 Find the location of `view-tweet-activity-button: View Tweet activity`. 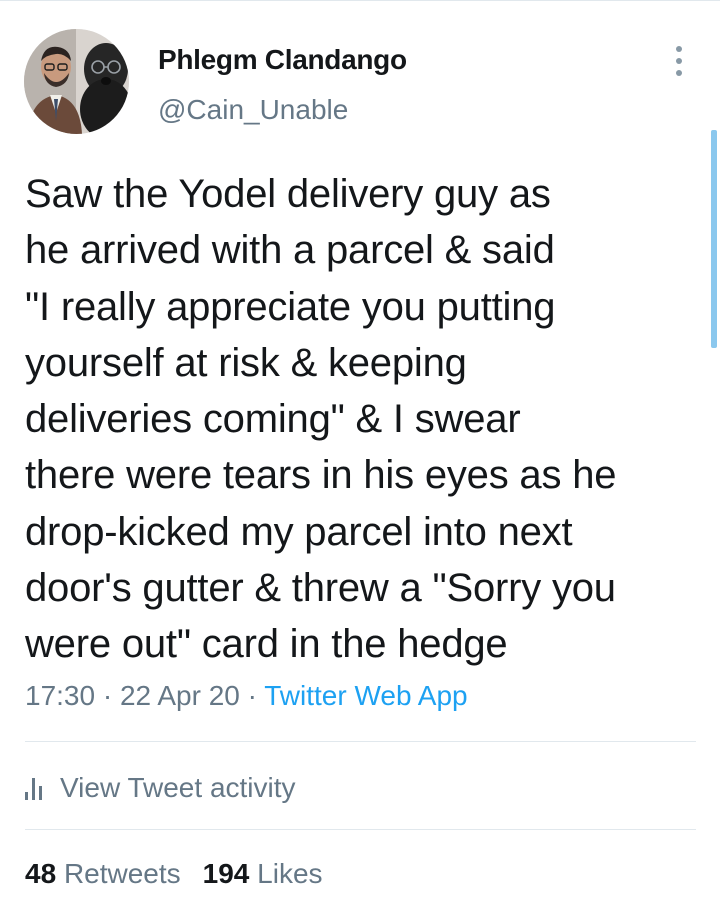

view-tweet-activity-button: View Tweet activity is located at coordinates (160, 788).